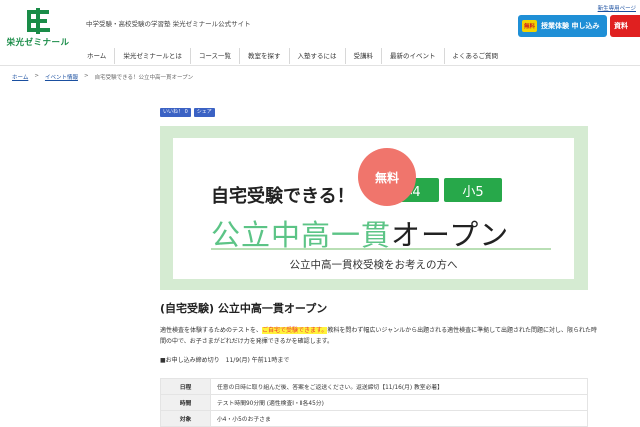  What do you see at coordinates (570, 26) in the screenshot?
I see `trial-lesson-label: 授業体験 申し込み` at bounding box center [570, 26].